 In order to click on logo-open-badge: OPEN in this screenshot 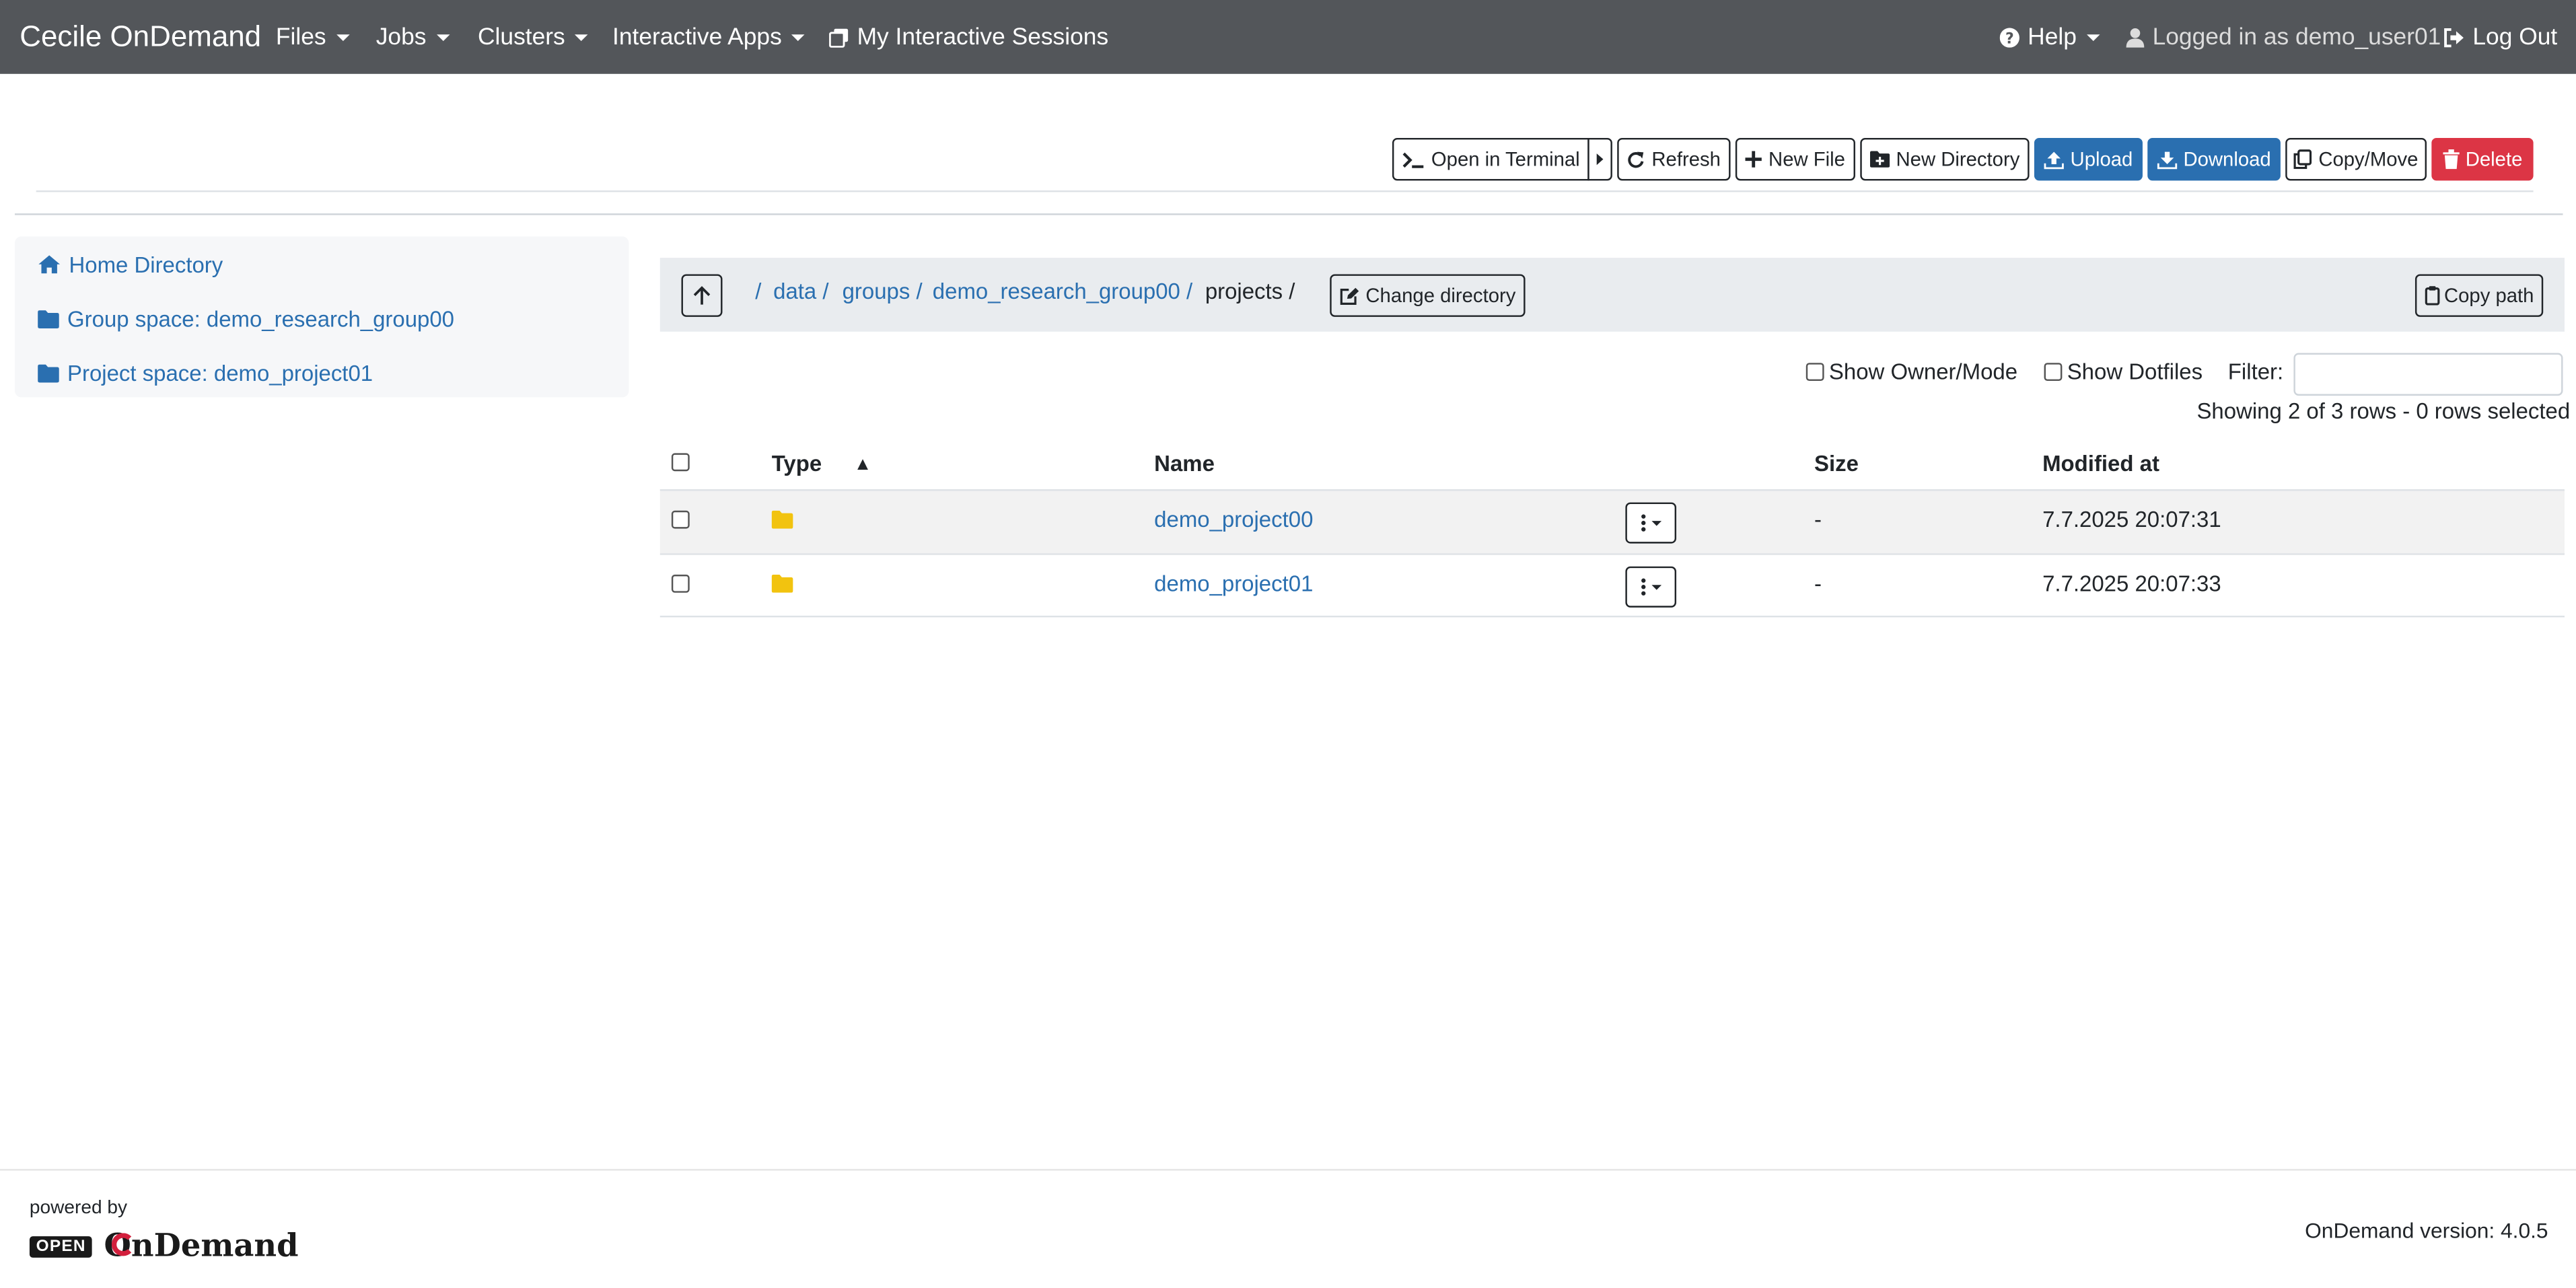, I will do `click(61, 1246)`.